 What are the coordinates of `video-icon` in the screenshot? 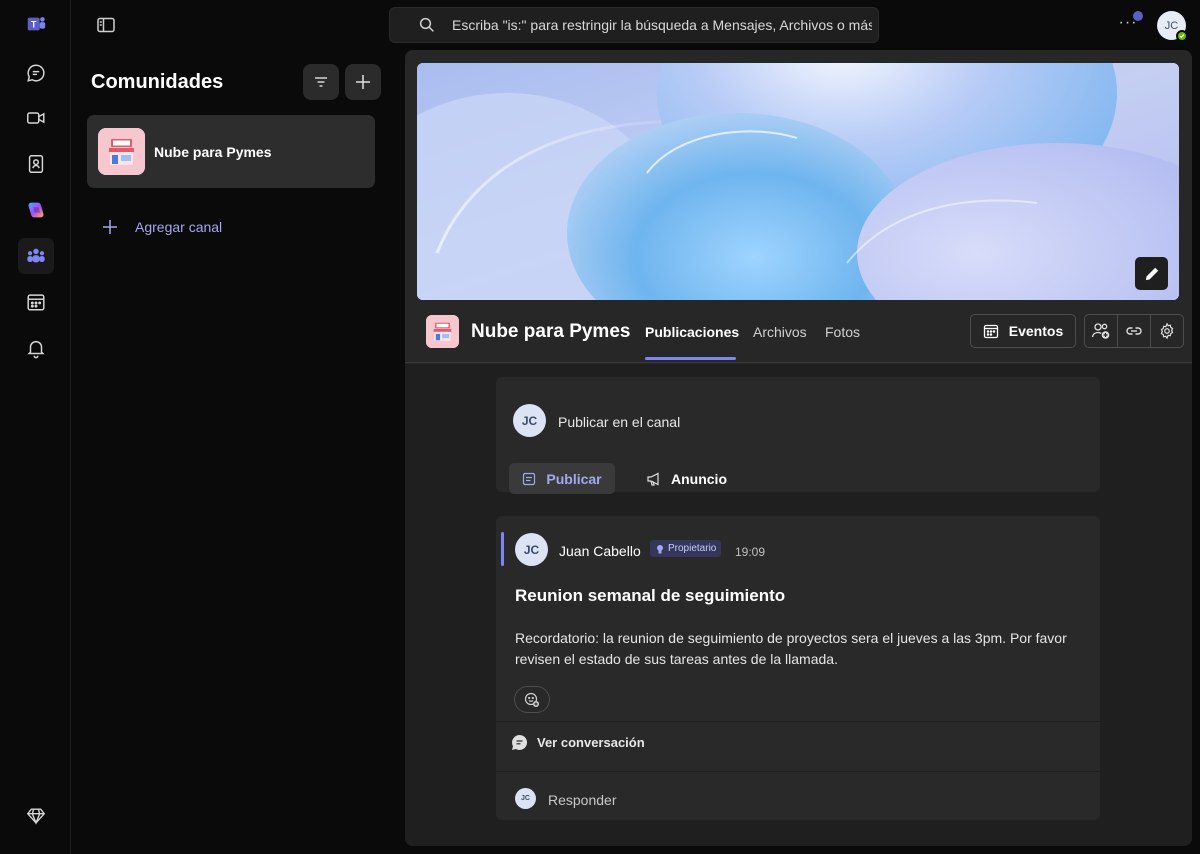 It's located at (36, 118).